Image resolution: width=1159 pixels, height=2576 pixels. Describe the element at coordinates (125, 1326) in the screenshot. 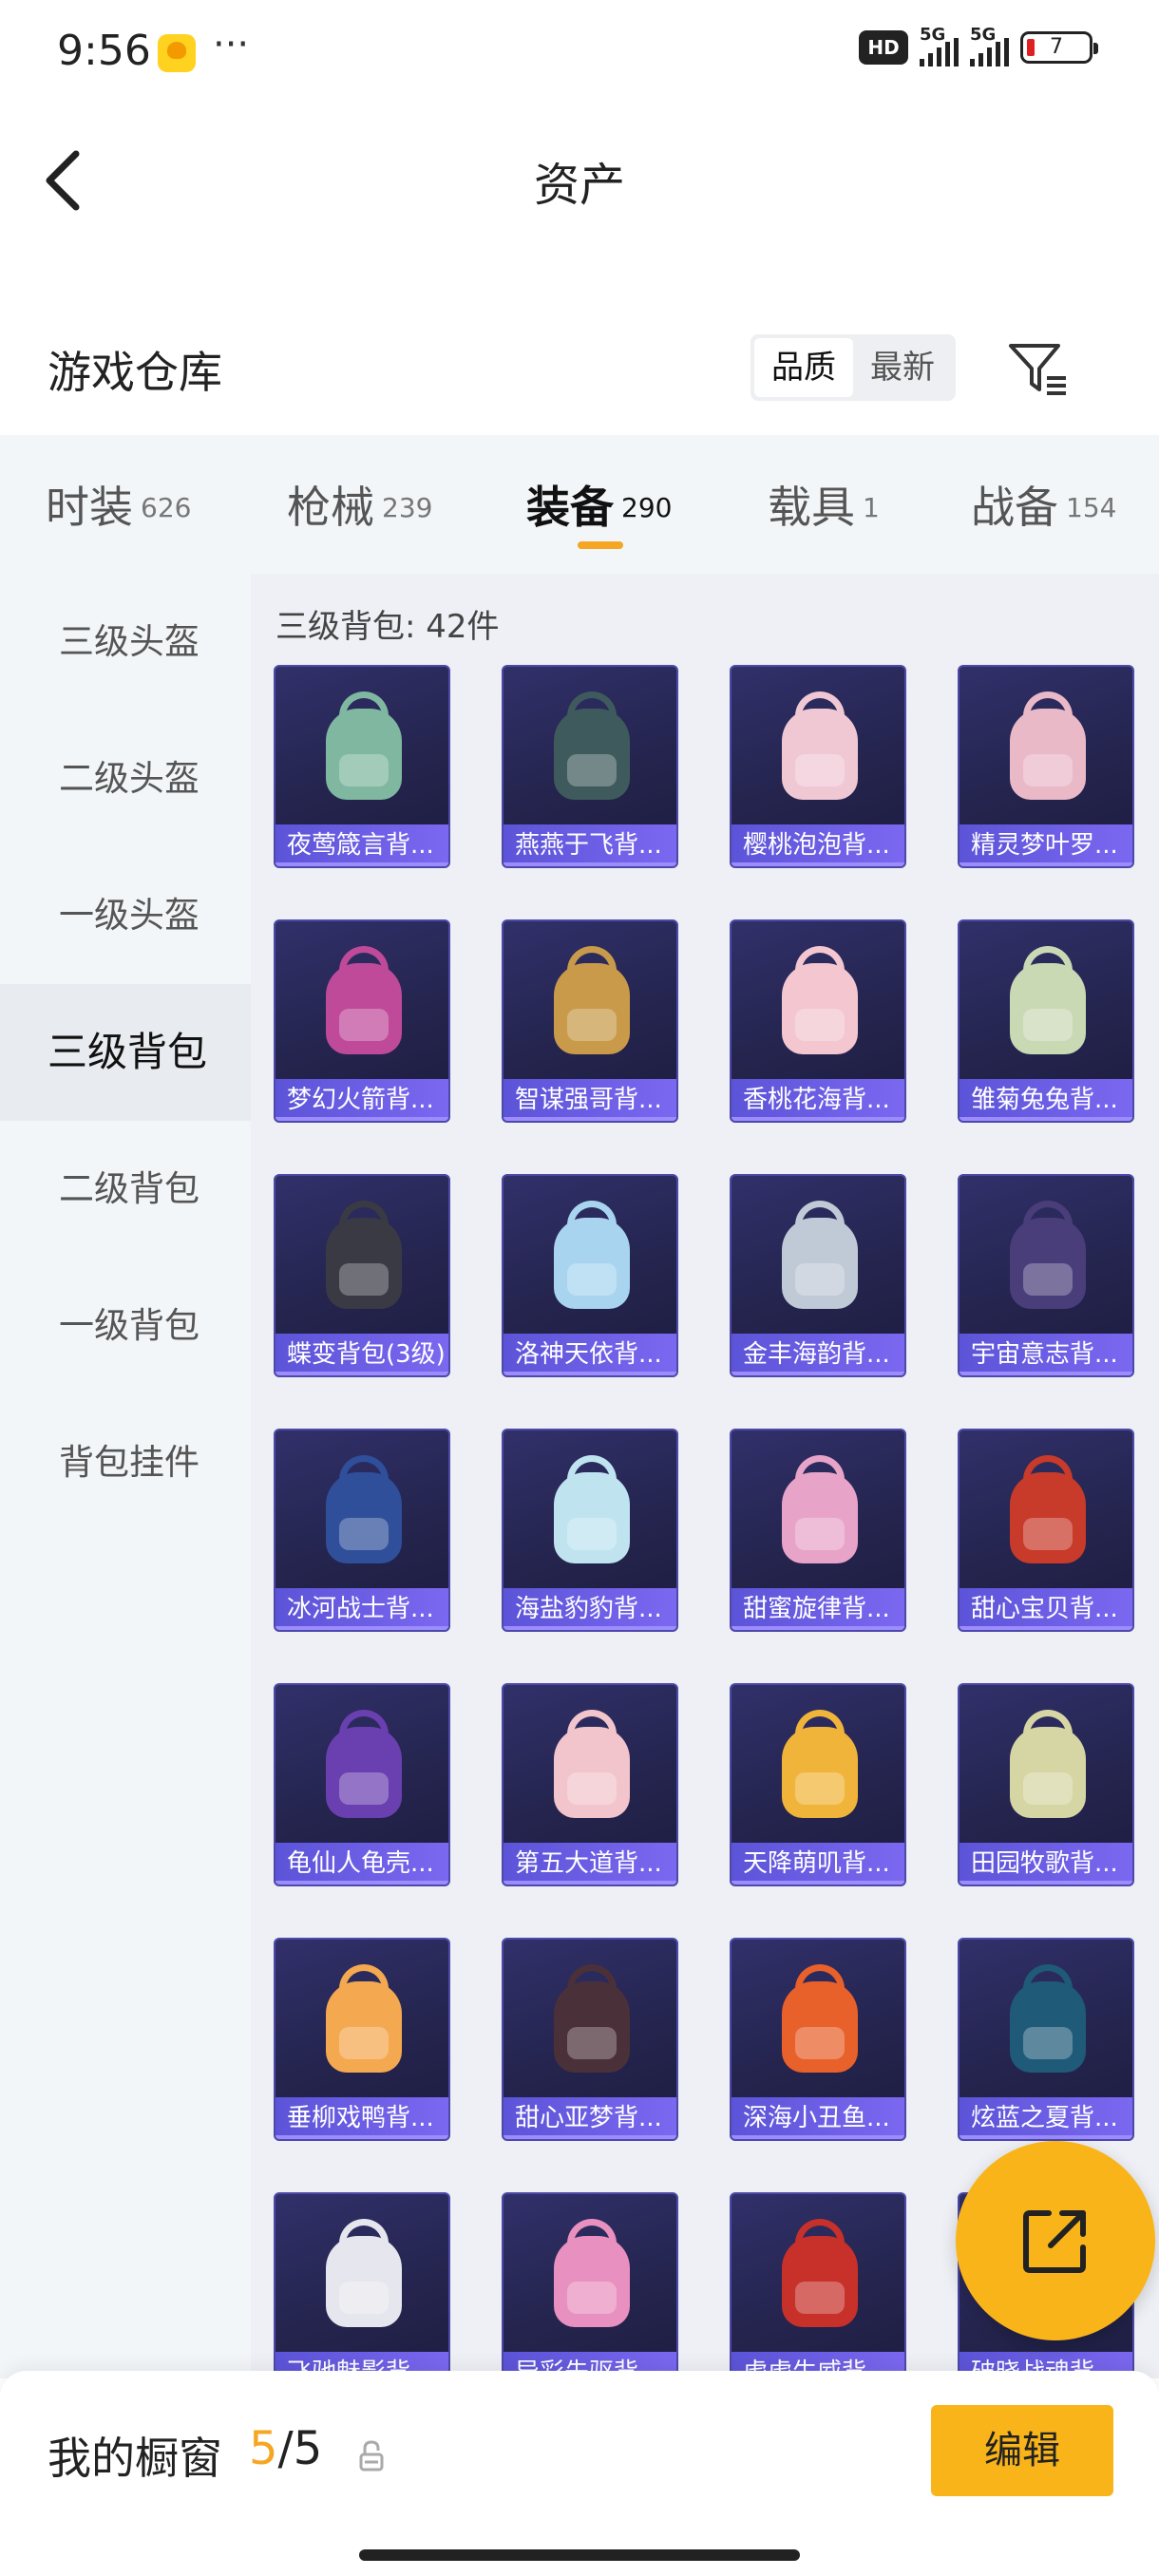

I see `sidebar-item-backpack-1: 一级背包` at that location.